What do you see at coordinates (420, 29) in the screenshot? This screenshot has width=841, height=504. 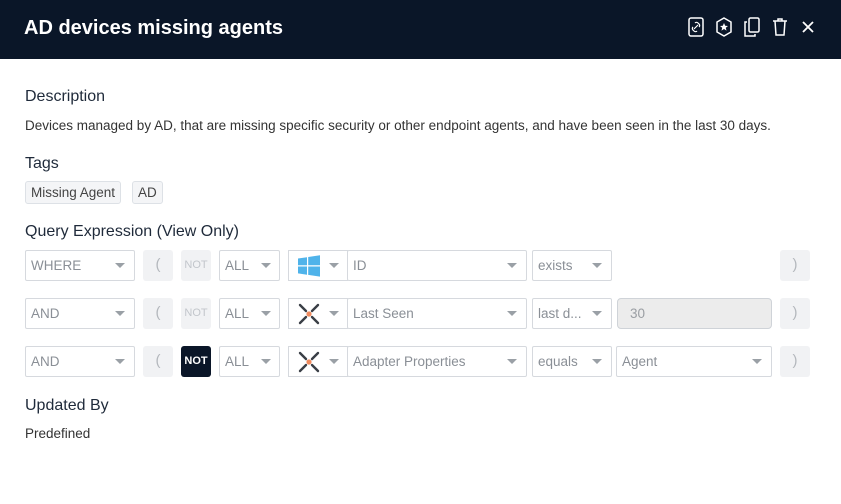 I see `panel-header: AD devices missing agents` at bounding box center [420, 29].